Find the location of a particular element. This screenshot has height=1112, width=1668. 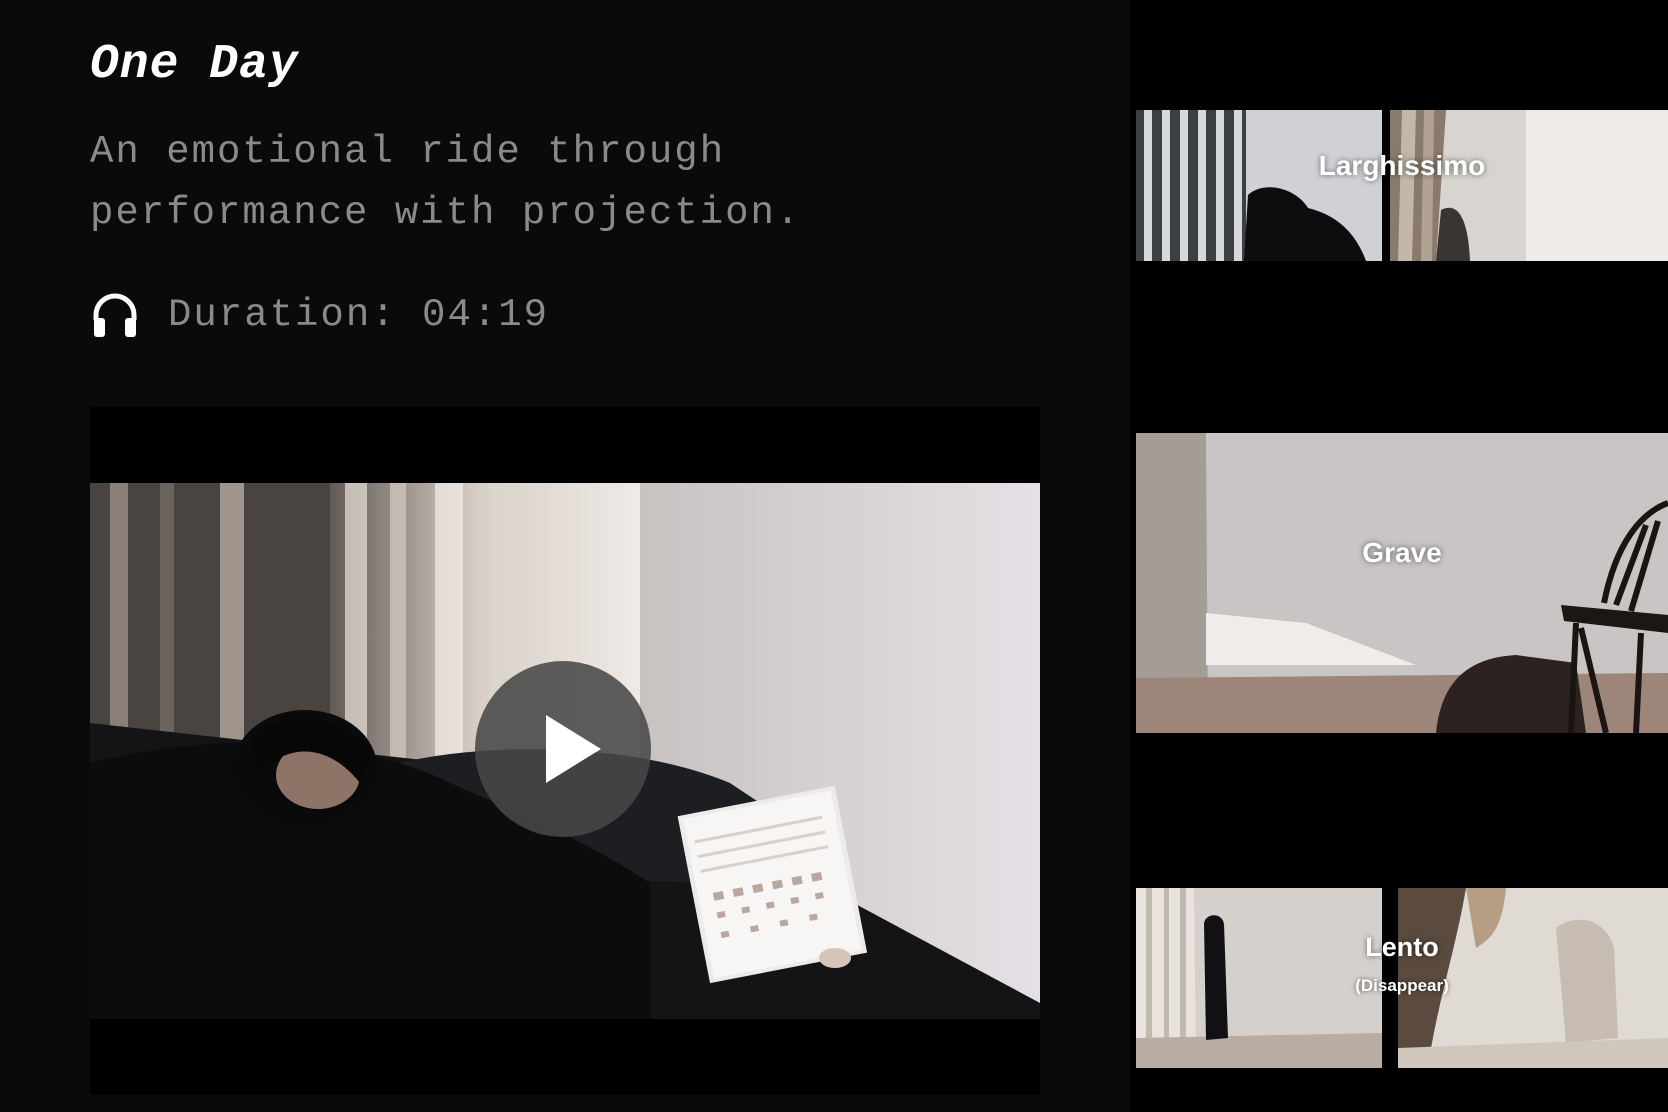

scene-label-larghissimo: Larghissimo is located at coordinates (1402, 165).